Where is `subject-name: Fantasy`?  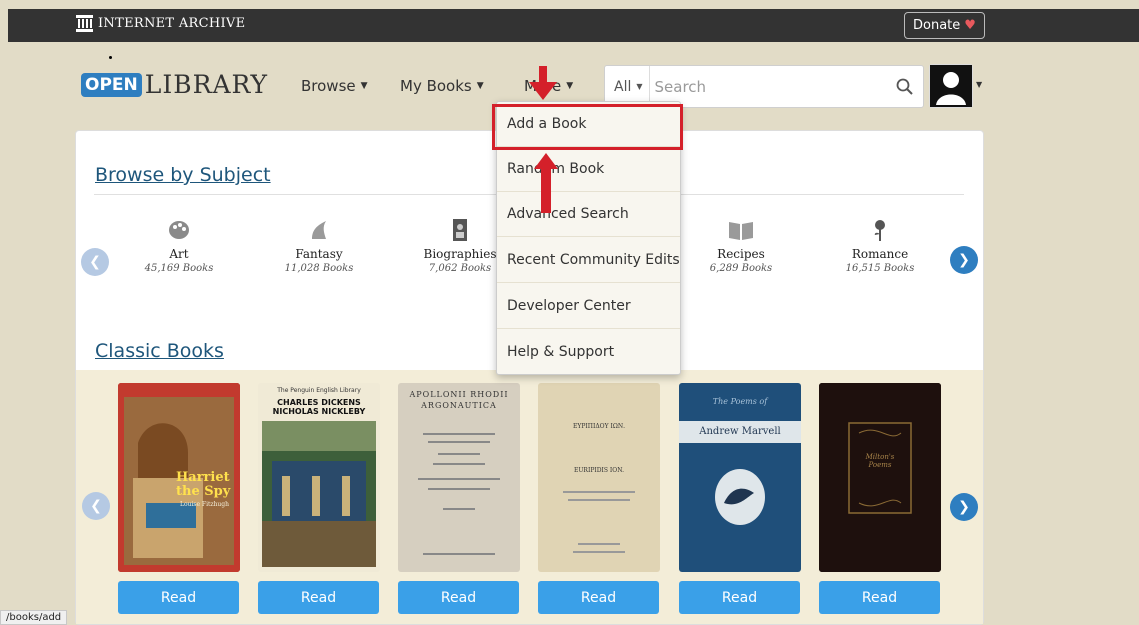 subject-name: Fantasy is located at coordinates (319, 254).